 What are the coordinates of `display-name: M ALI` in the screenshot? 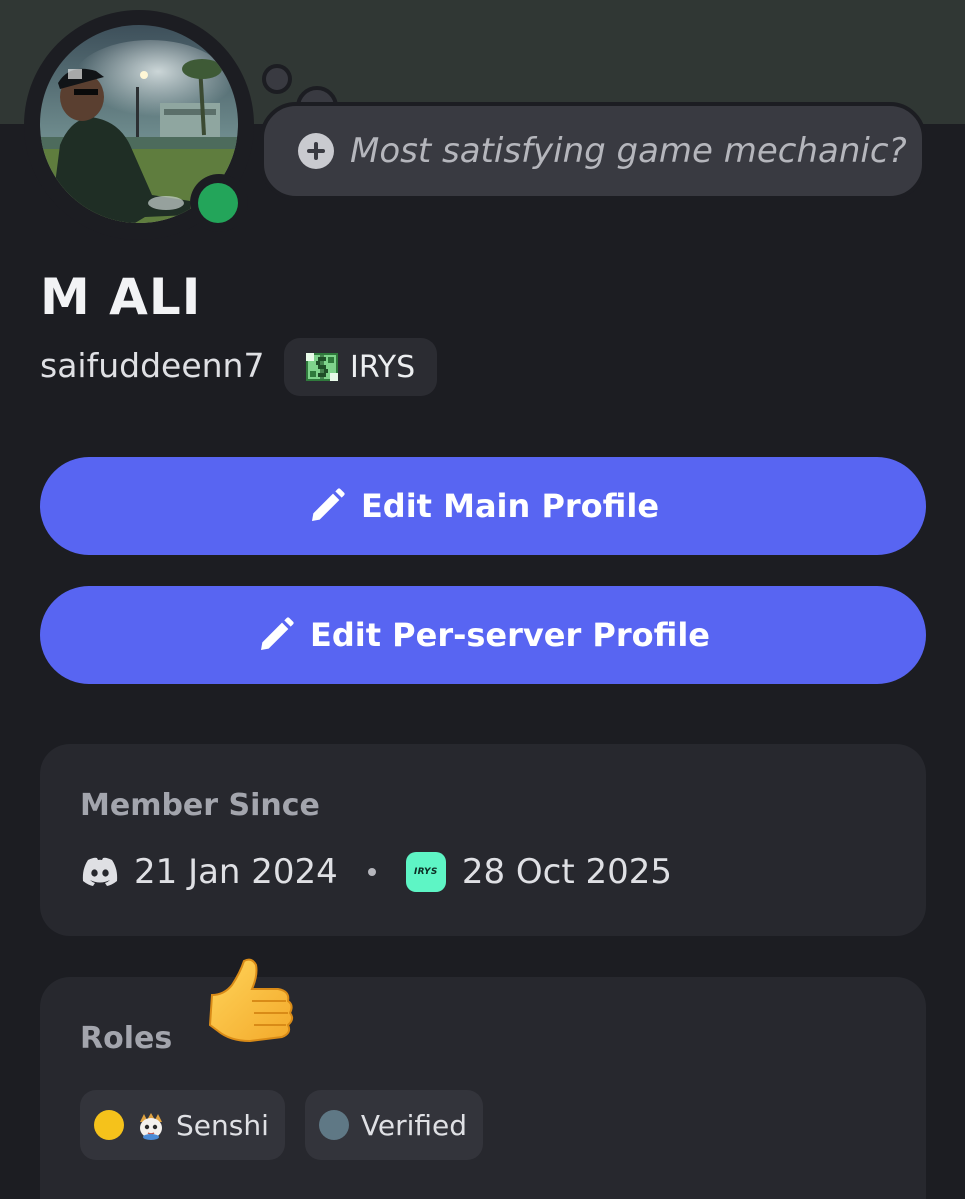 It's located at (121, 297).